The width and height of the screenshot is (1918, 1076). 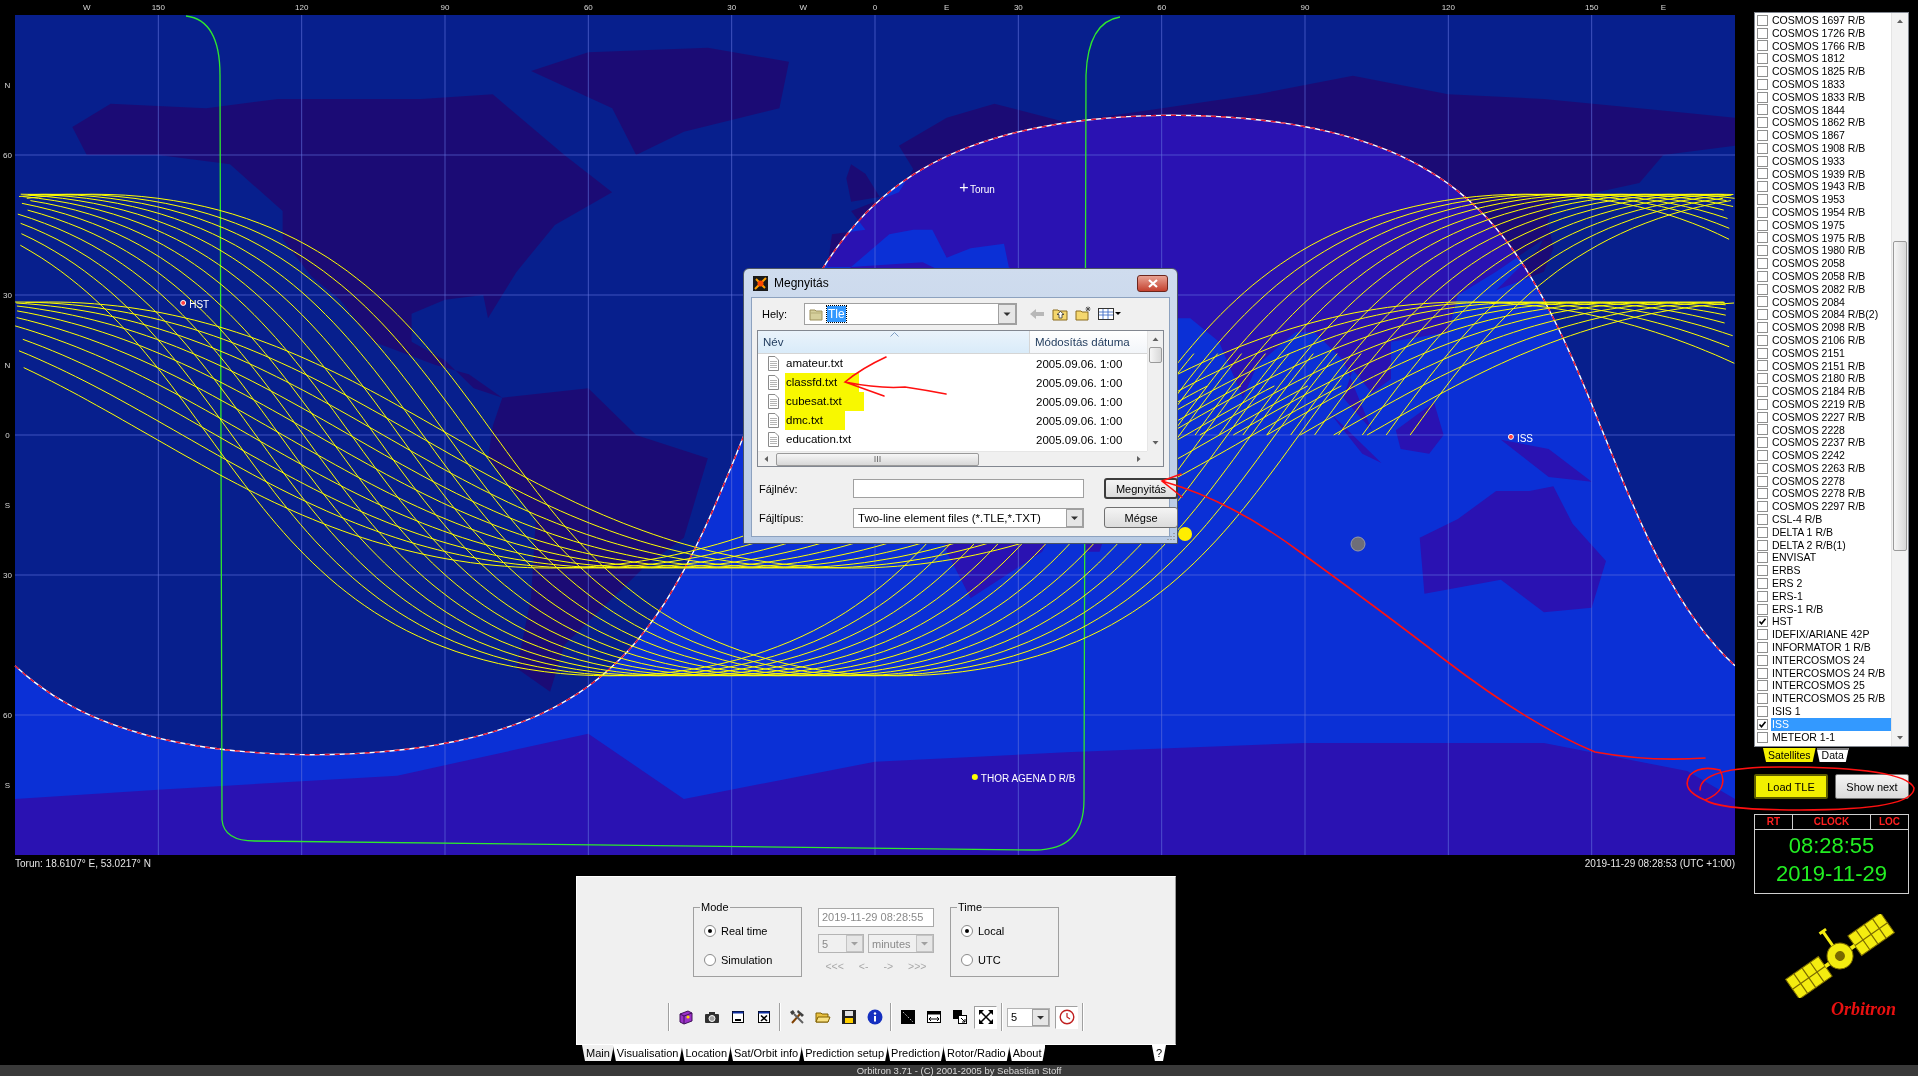 I want to click on satellite-item: CSL-4 R/B, so click(x=1831, y=519).